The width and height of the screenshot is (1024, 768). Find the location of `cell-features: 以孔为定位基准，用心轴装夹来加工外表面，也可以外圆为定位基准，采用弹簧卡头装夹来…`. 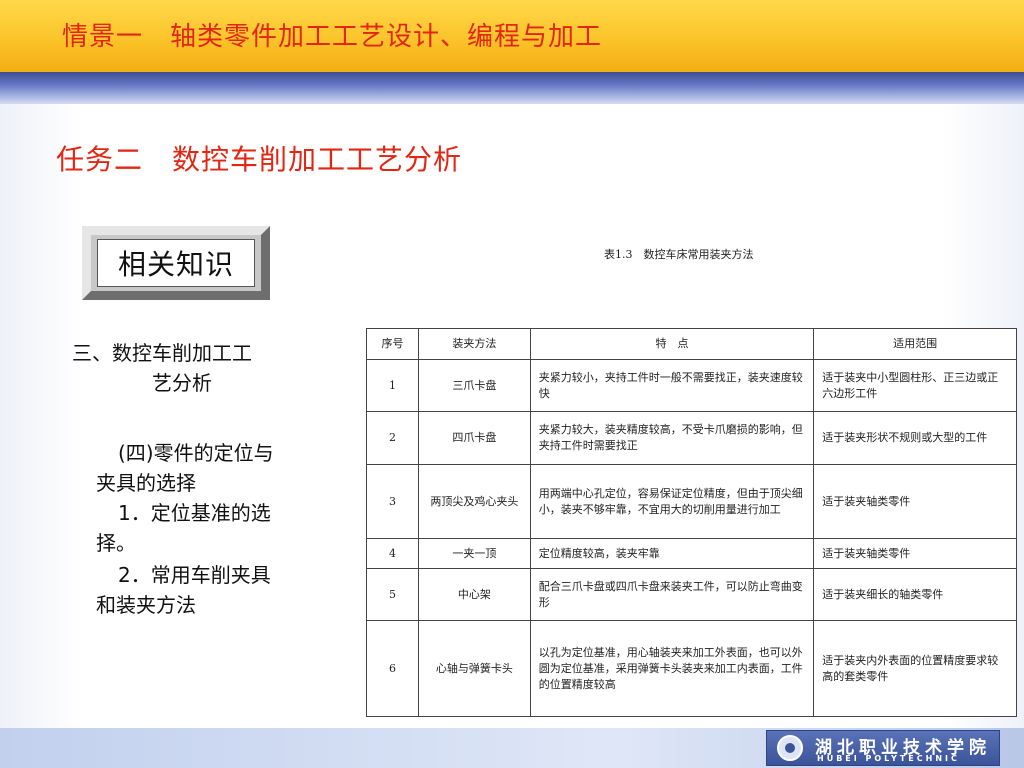

cell-features: 以孔为定位基准，用心轴装夹来加工外表面，也可以外圆为定位基准，采用弹簧卡头装夹来… is located at coordinates (672, 668).